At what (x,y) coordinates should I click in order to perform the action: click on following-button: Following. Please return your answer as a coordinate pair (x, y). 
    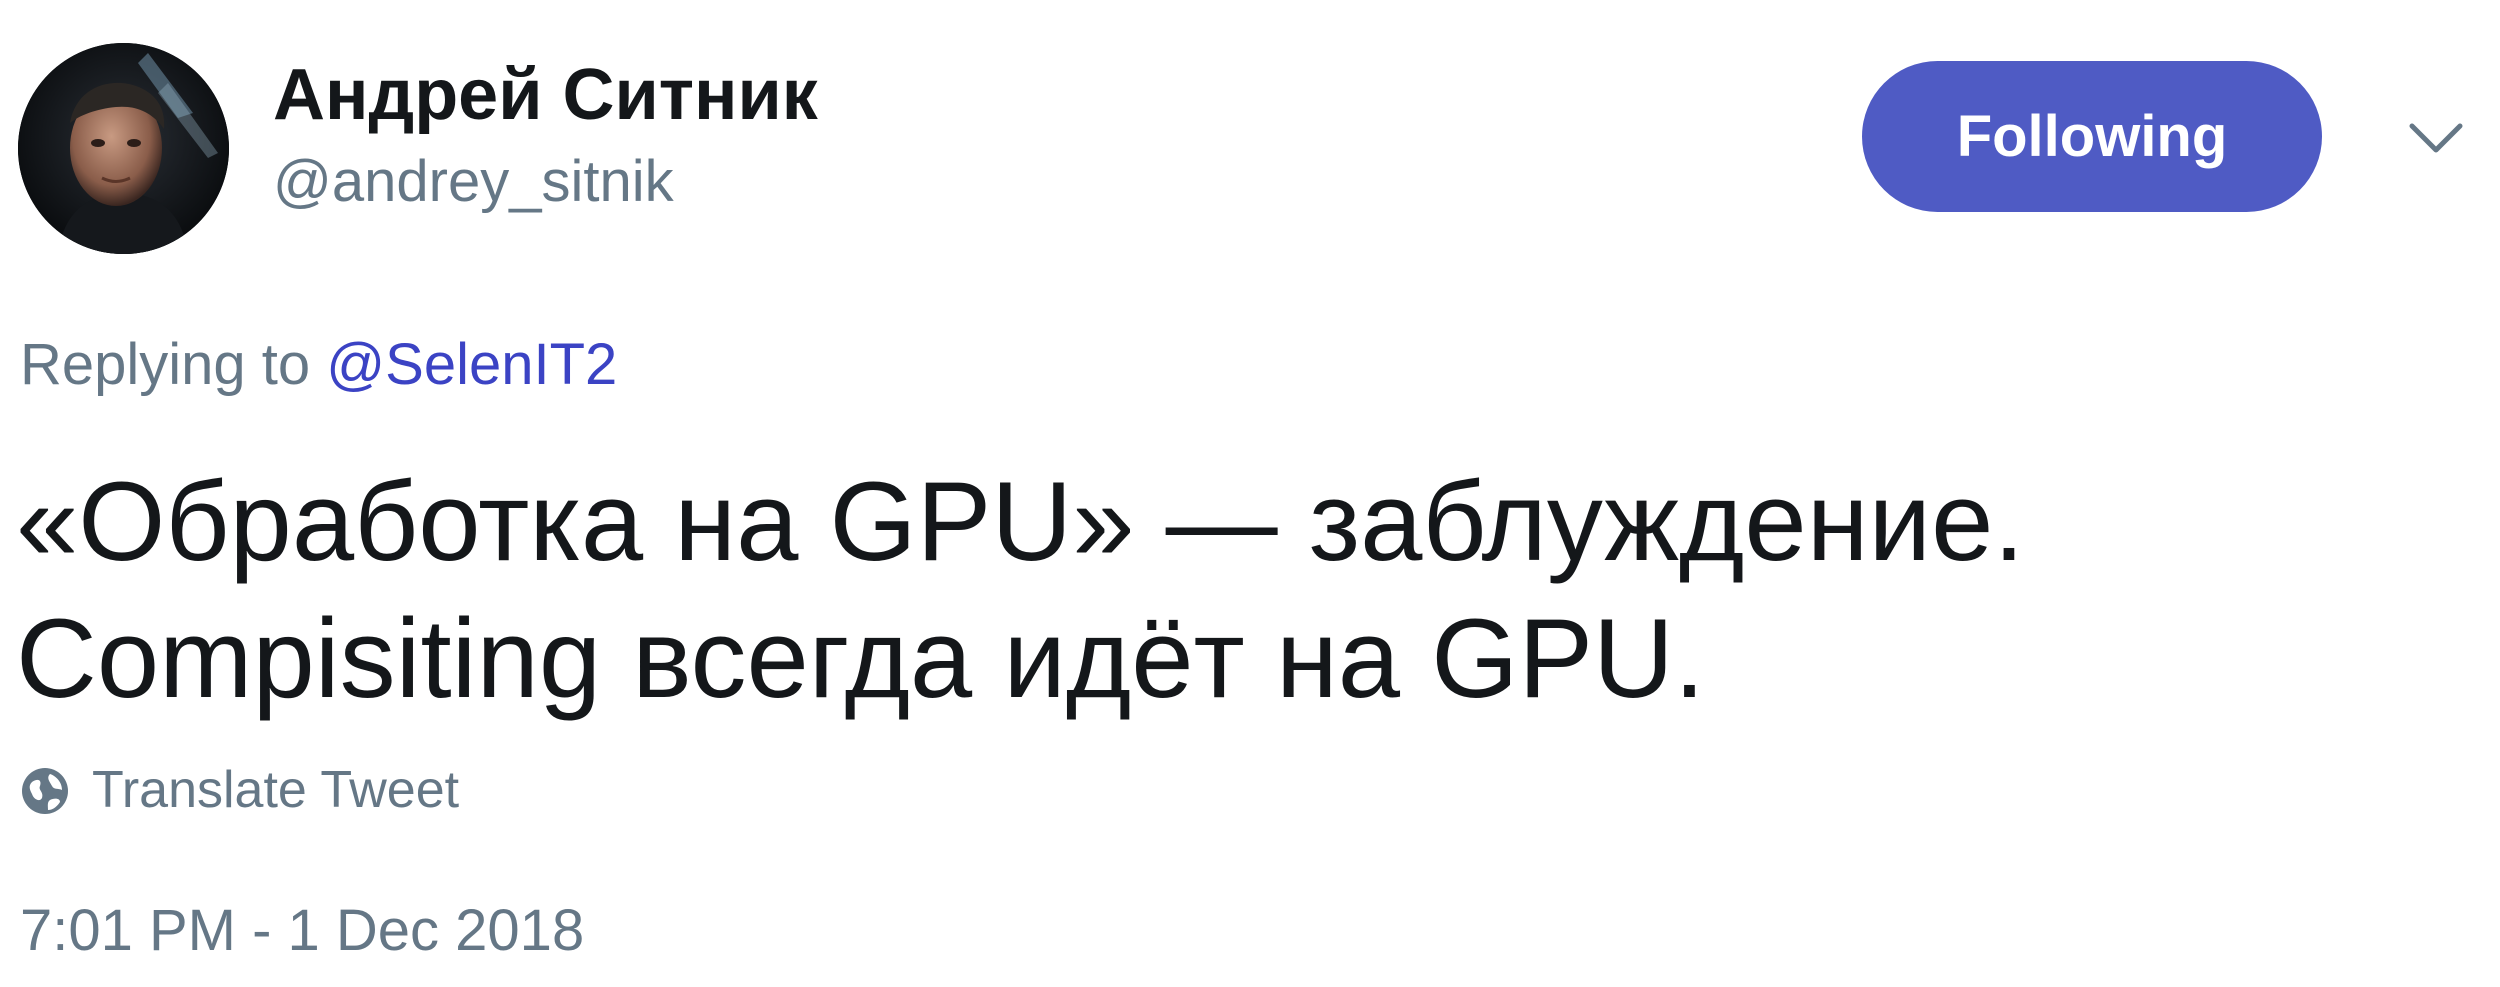
    Looking at the image, I should click on (2092, 136).